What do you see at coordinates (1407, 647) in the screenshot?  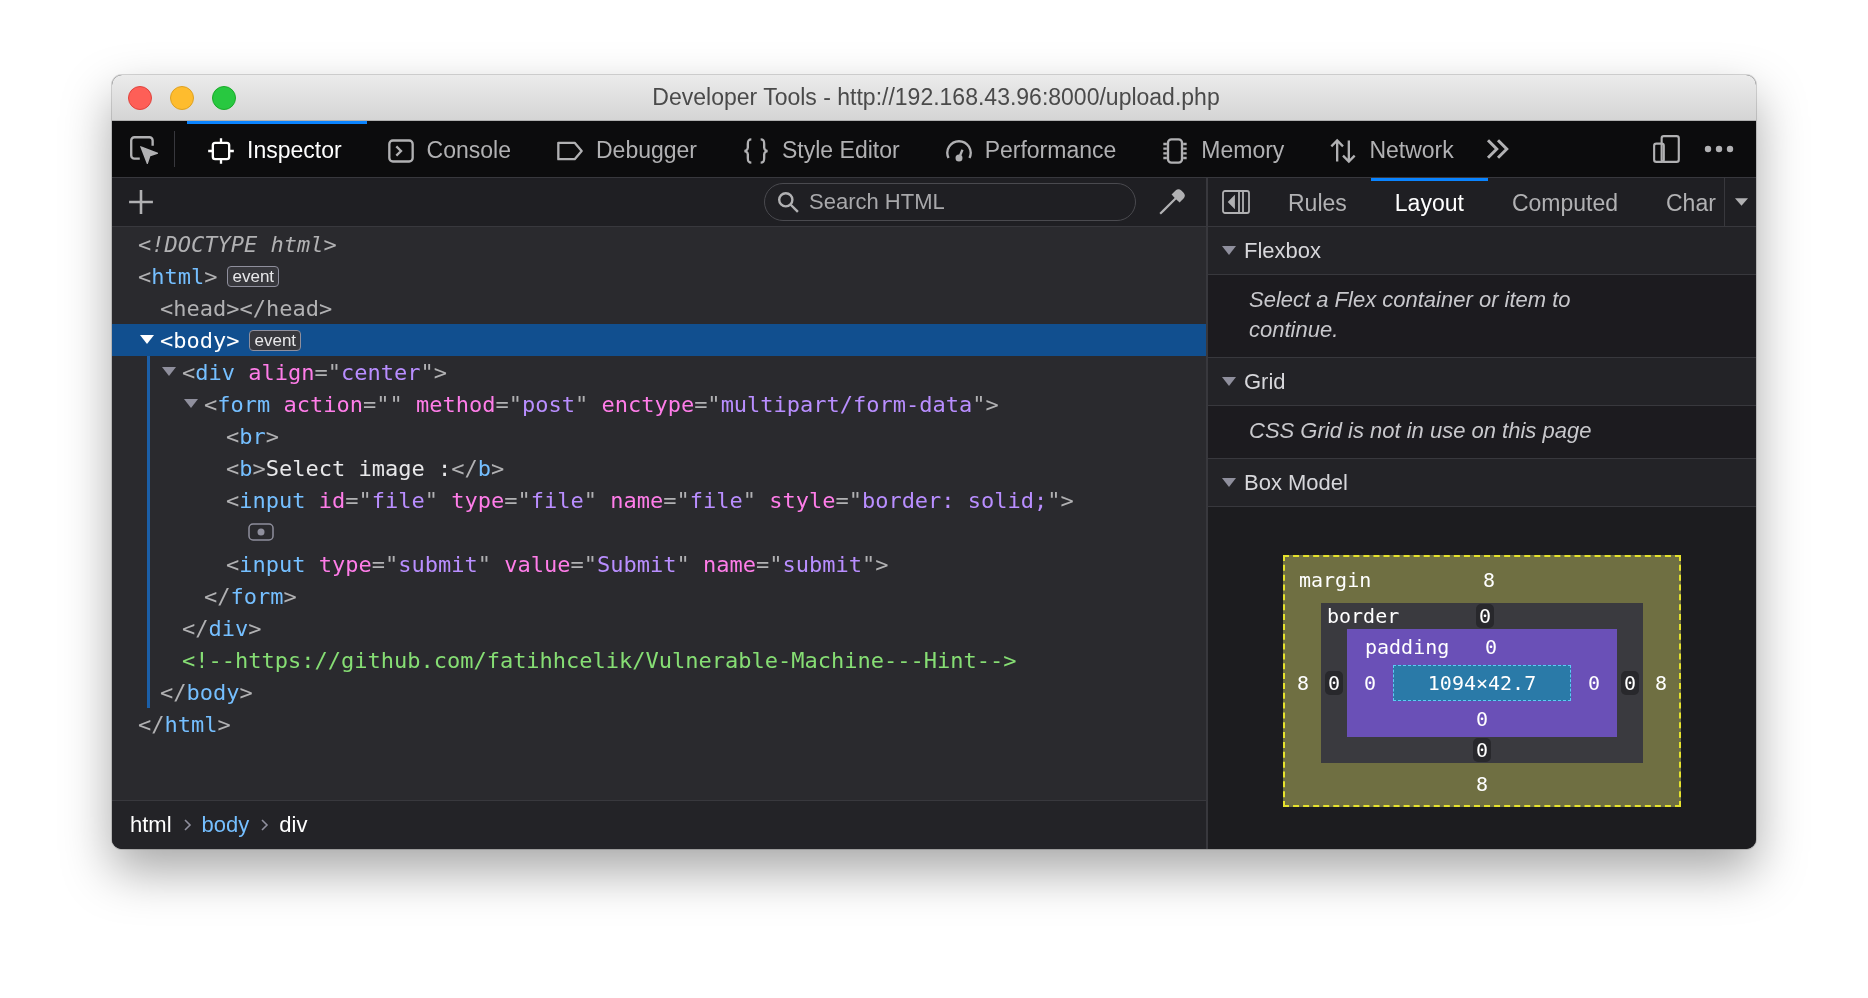 I see `box-label: padding` at bounding box center [1407, 647].